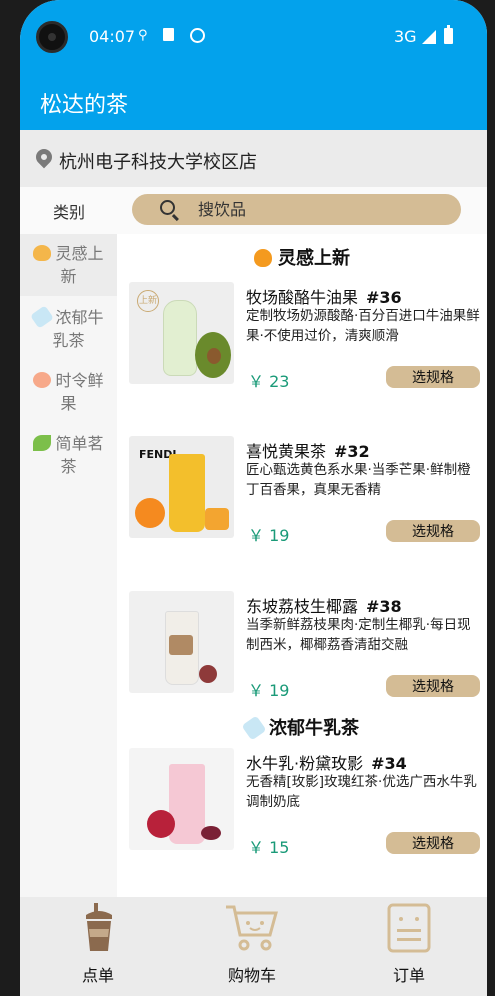  Describe the element at coordinates (314, 258) in the screenshot. I see `section-title: 灵感上新` at that location.